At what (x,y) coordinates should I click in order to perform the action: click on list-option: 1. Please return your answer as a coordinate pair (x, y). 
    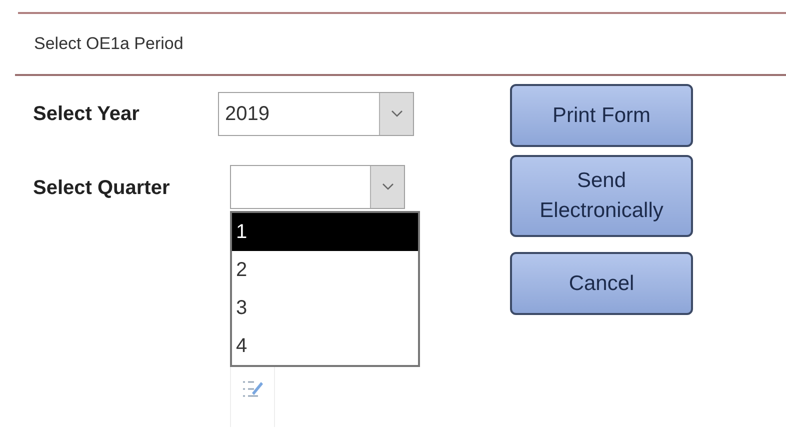
    Looking at the image, I should click on (325, 232).